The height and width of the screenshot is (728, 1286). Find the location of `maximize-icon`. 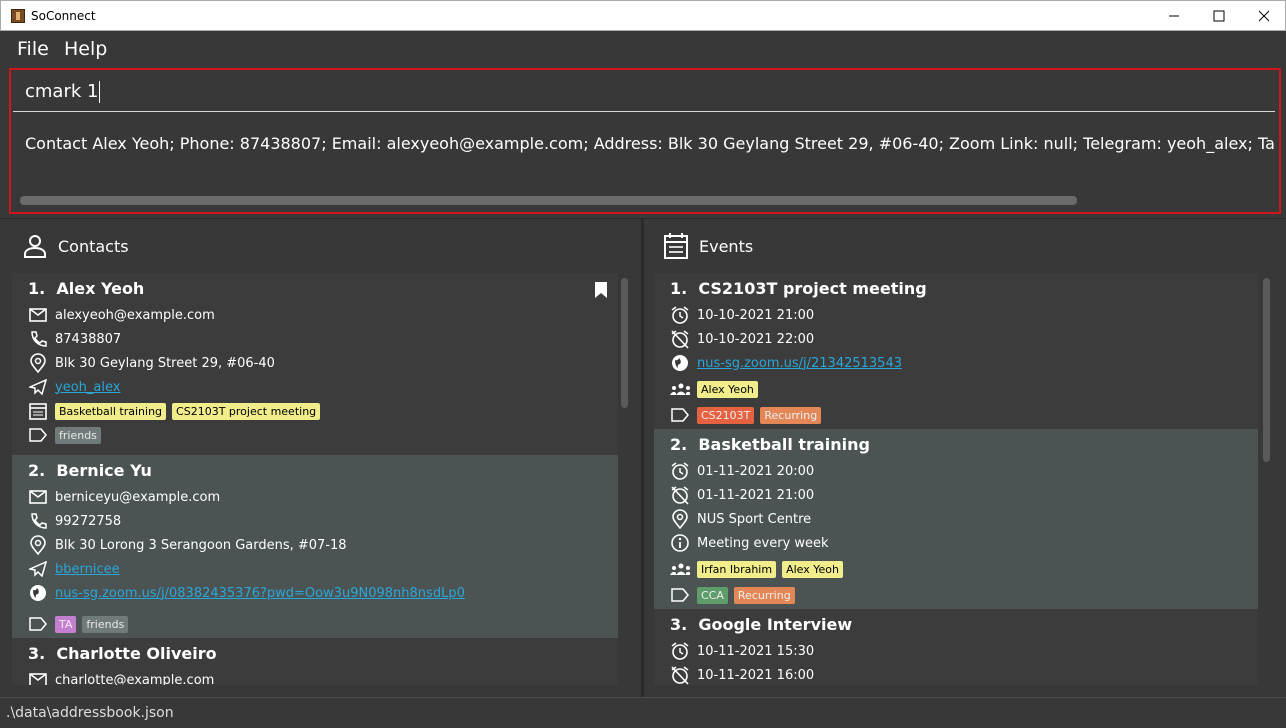

maximize-icon is located at coordinates (1218, 16).